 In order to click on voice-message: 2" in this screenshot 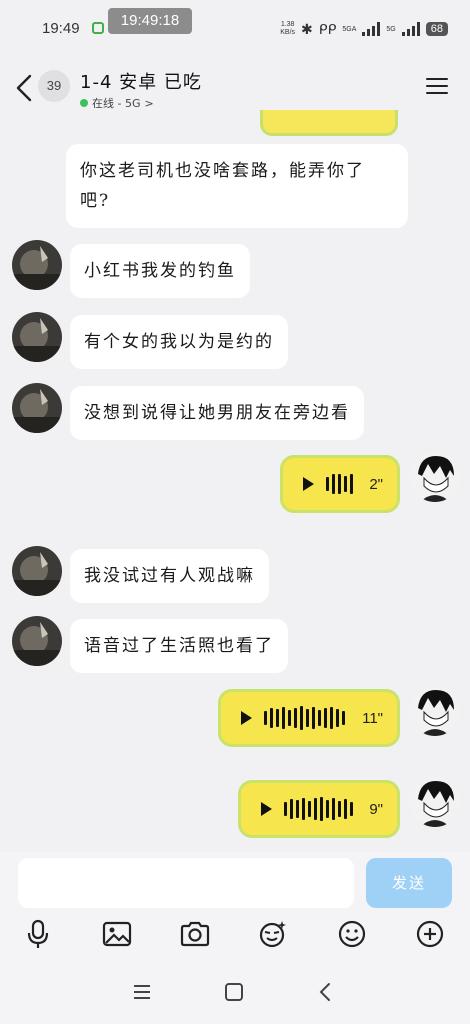, I will do `click(340, 484)`.